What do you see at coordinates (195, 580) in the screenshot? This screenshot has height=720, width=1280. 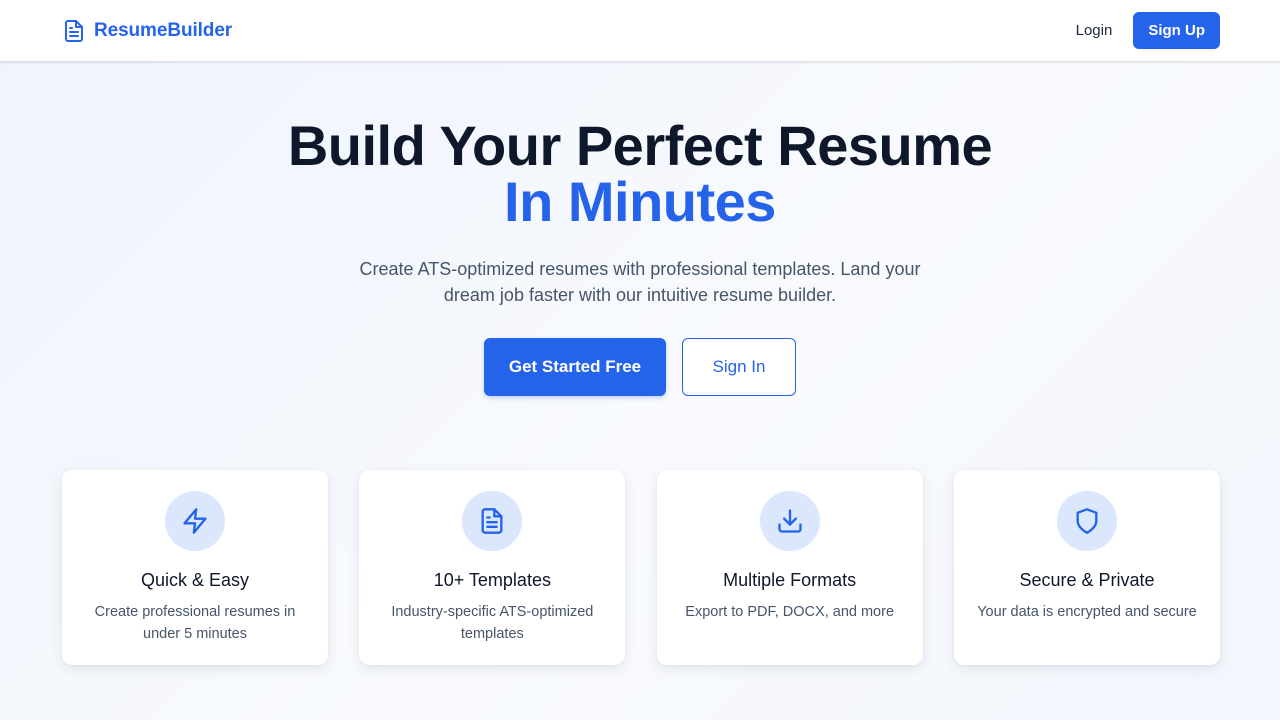 I see `feature-title: Quick & Easy` at bounding box center [195, 580].